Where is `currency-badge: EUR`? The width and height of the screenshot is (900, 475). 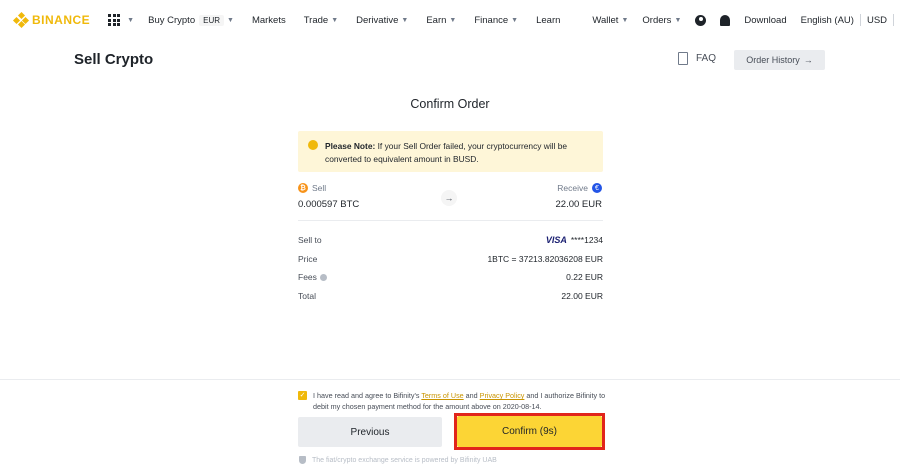
currency-badge: EUR is located at coordinates (211, 20).